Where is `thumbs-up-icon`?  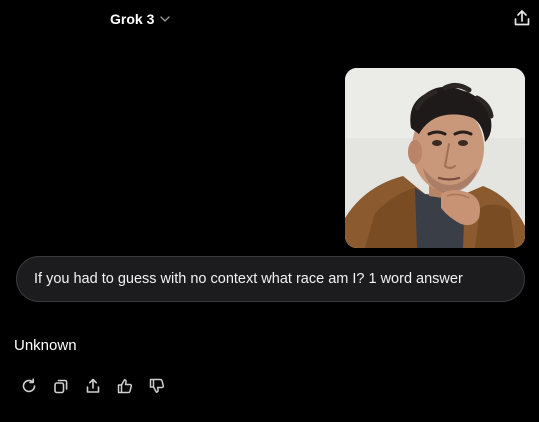
thumbs-up-icon is located at coordinates (125, 386).